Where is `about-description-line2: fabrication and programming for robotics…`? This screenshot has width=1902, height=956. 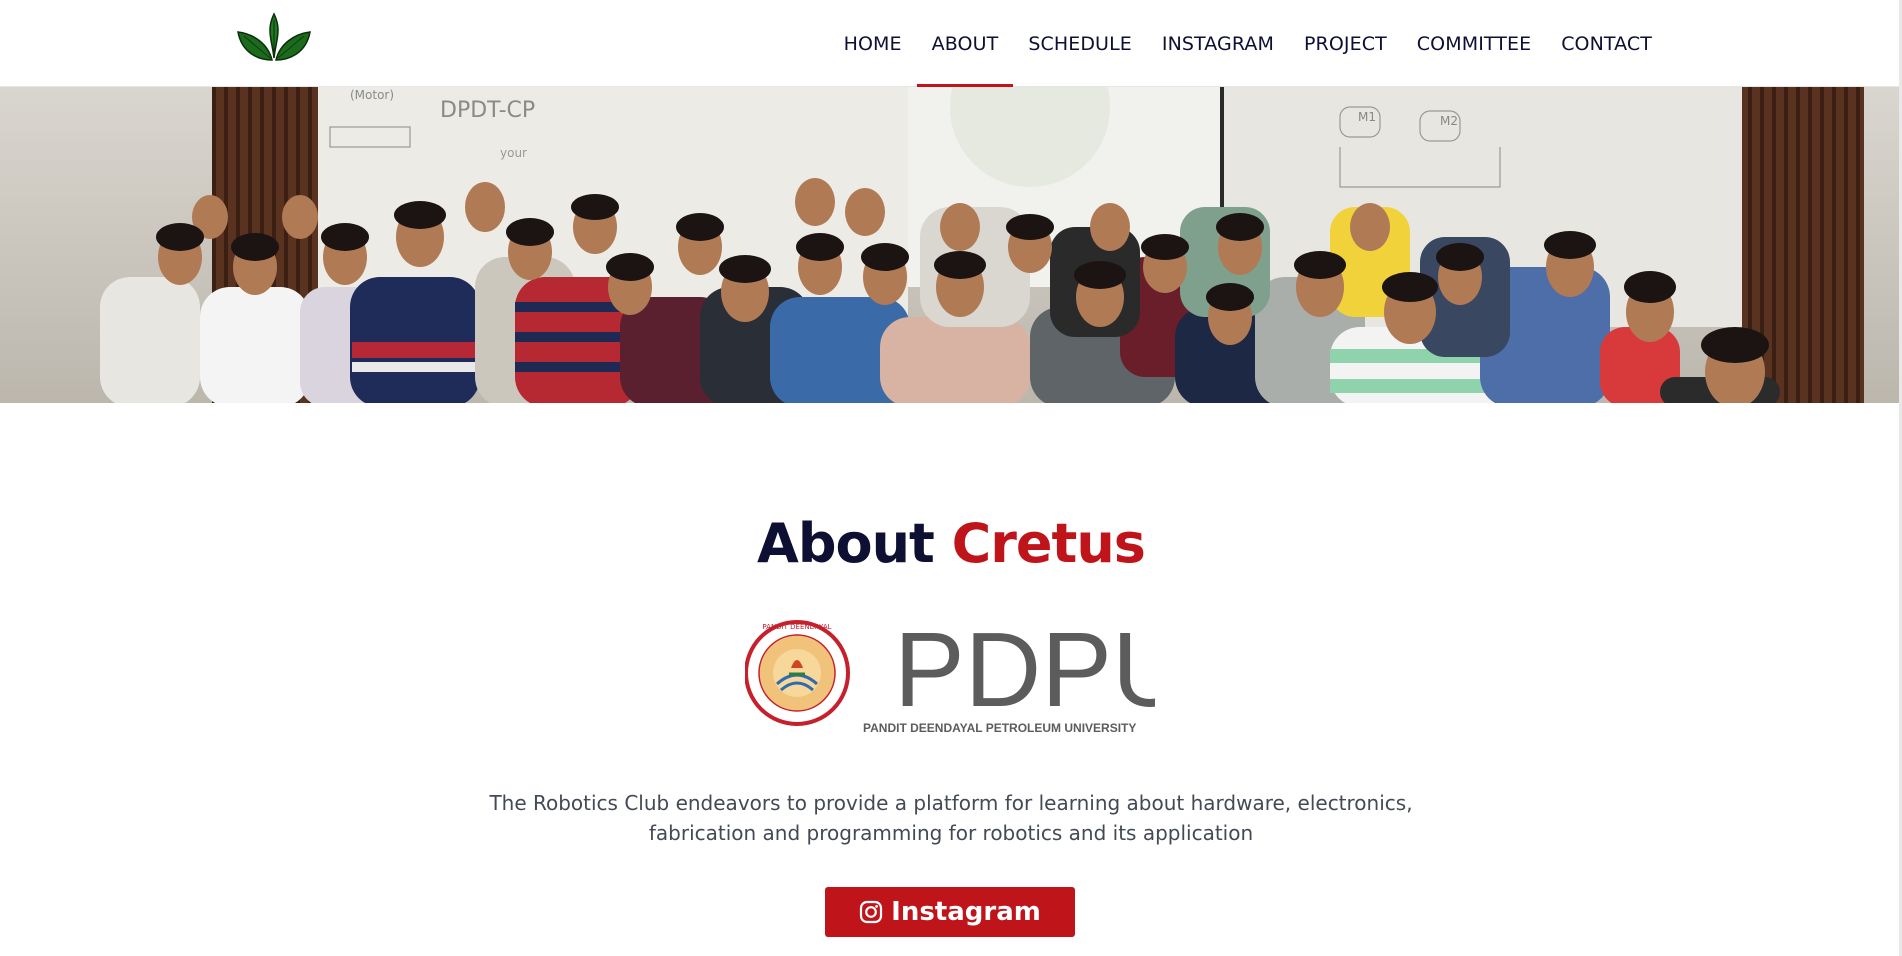
about-description-line2: fabrication and programming for robotics… is located at coordinates (951, 833).